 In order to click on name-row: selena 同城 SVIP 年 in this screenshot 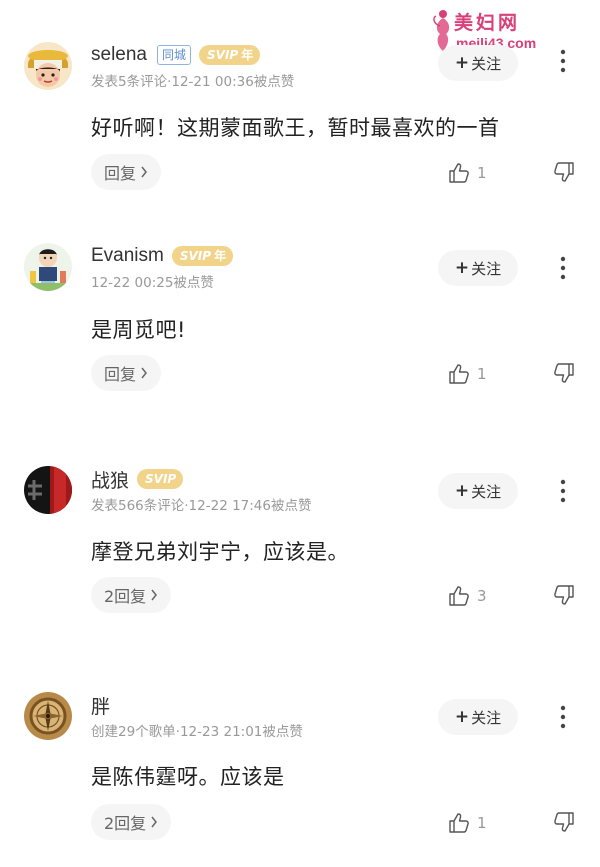, I will do `click(176, 55)`.